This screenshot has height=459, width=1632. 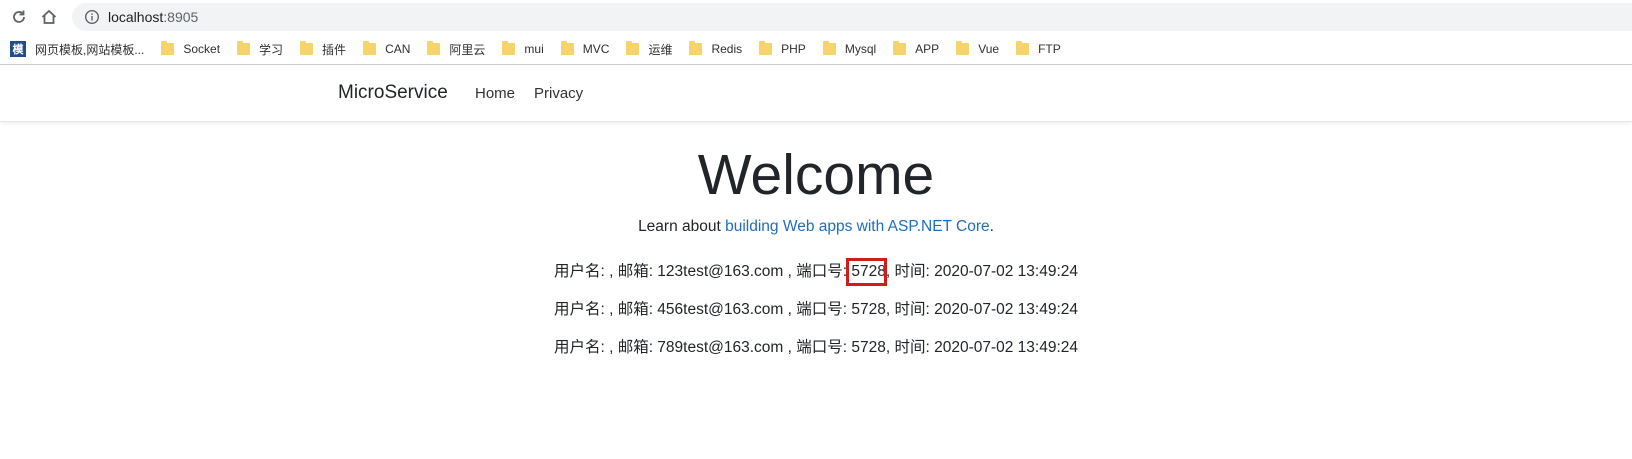 I want to click on bookmark-label: 运维, so click(x=660, y=49).